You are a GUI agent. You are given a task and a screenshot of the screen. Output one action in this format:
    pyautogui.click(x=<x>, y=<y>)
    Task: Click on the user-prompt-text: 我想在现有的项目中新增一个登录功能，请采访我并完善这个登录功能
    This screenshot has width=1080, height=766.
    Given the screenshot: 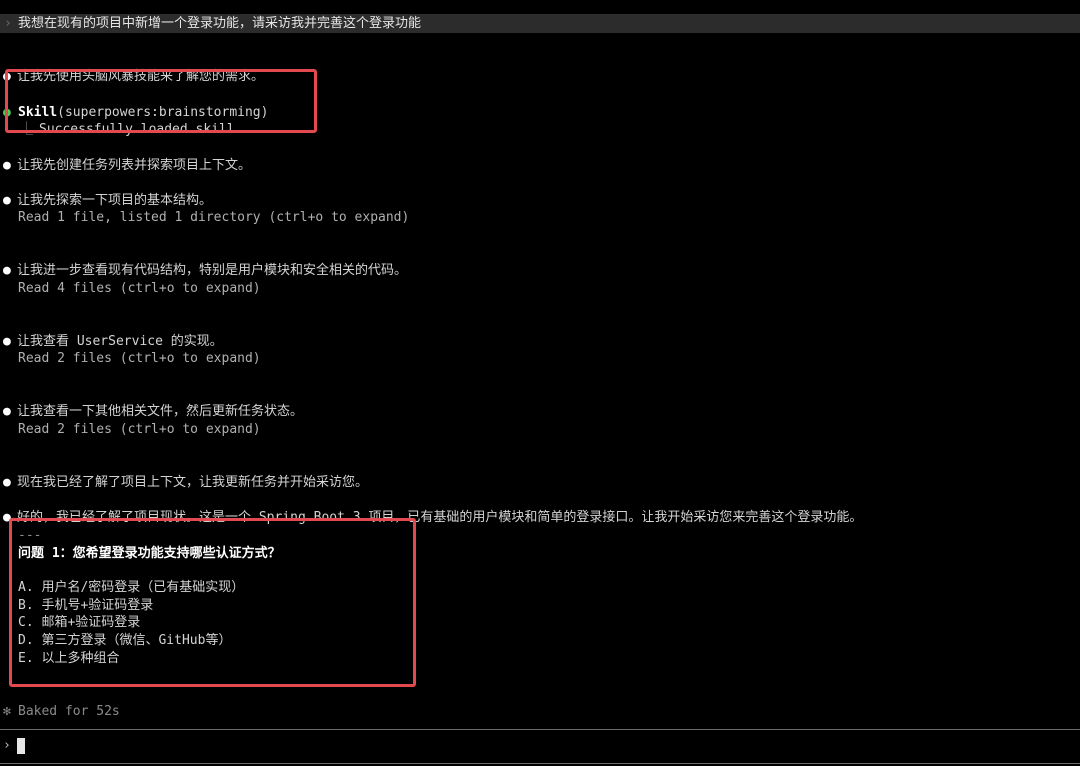 What is the action you would take?
    pyautogui.click(x=220, y=23)
    